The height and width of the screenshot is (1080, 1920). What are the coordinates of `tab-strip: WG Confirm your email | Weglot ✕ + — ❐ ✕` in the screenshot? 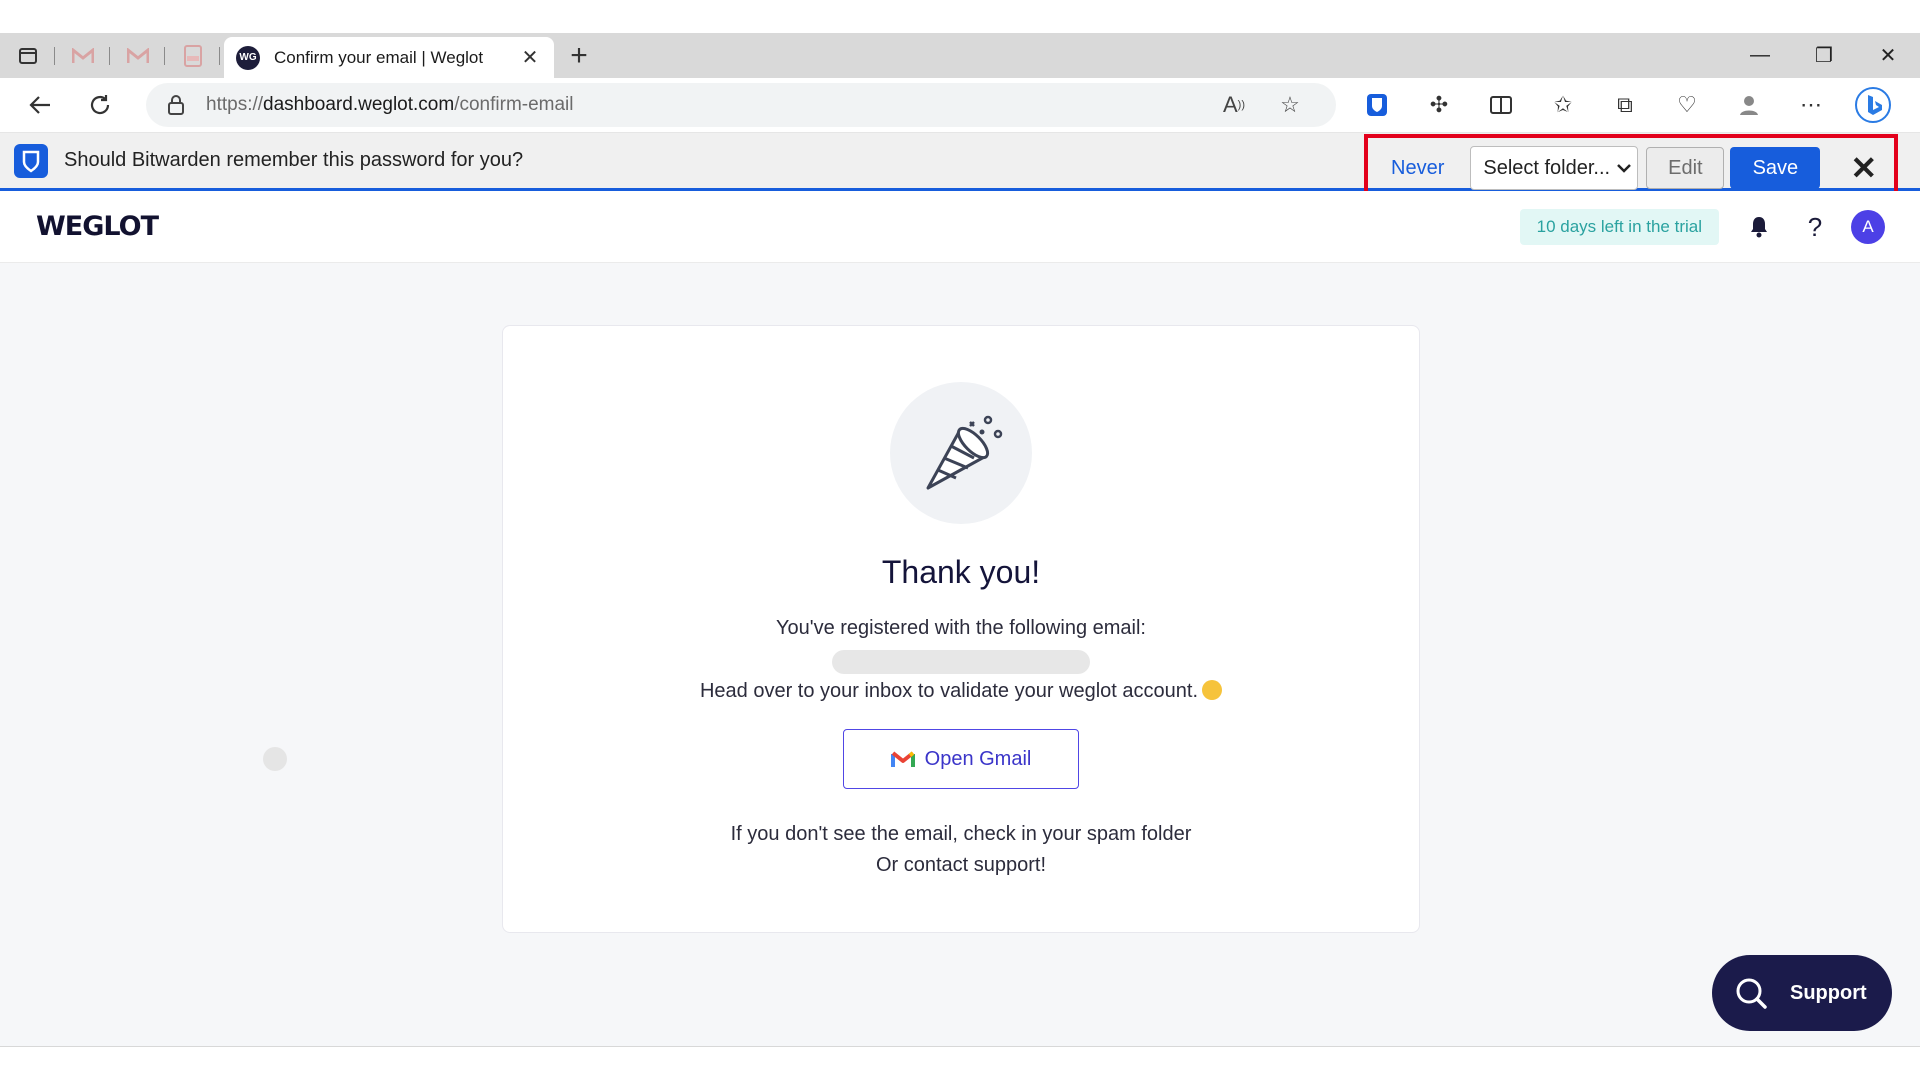 It's located at (960, 55).